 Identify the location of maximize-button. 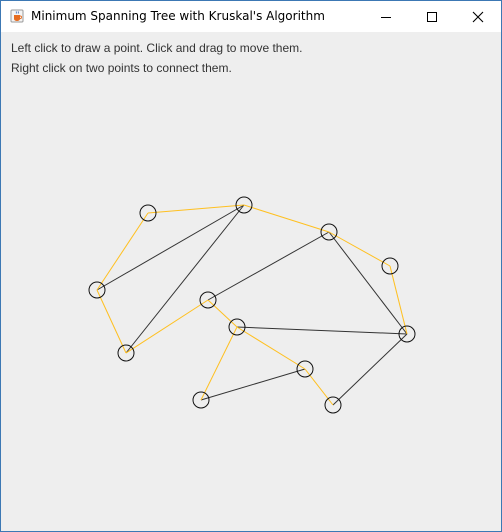
(432, 16).